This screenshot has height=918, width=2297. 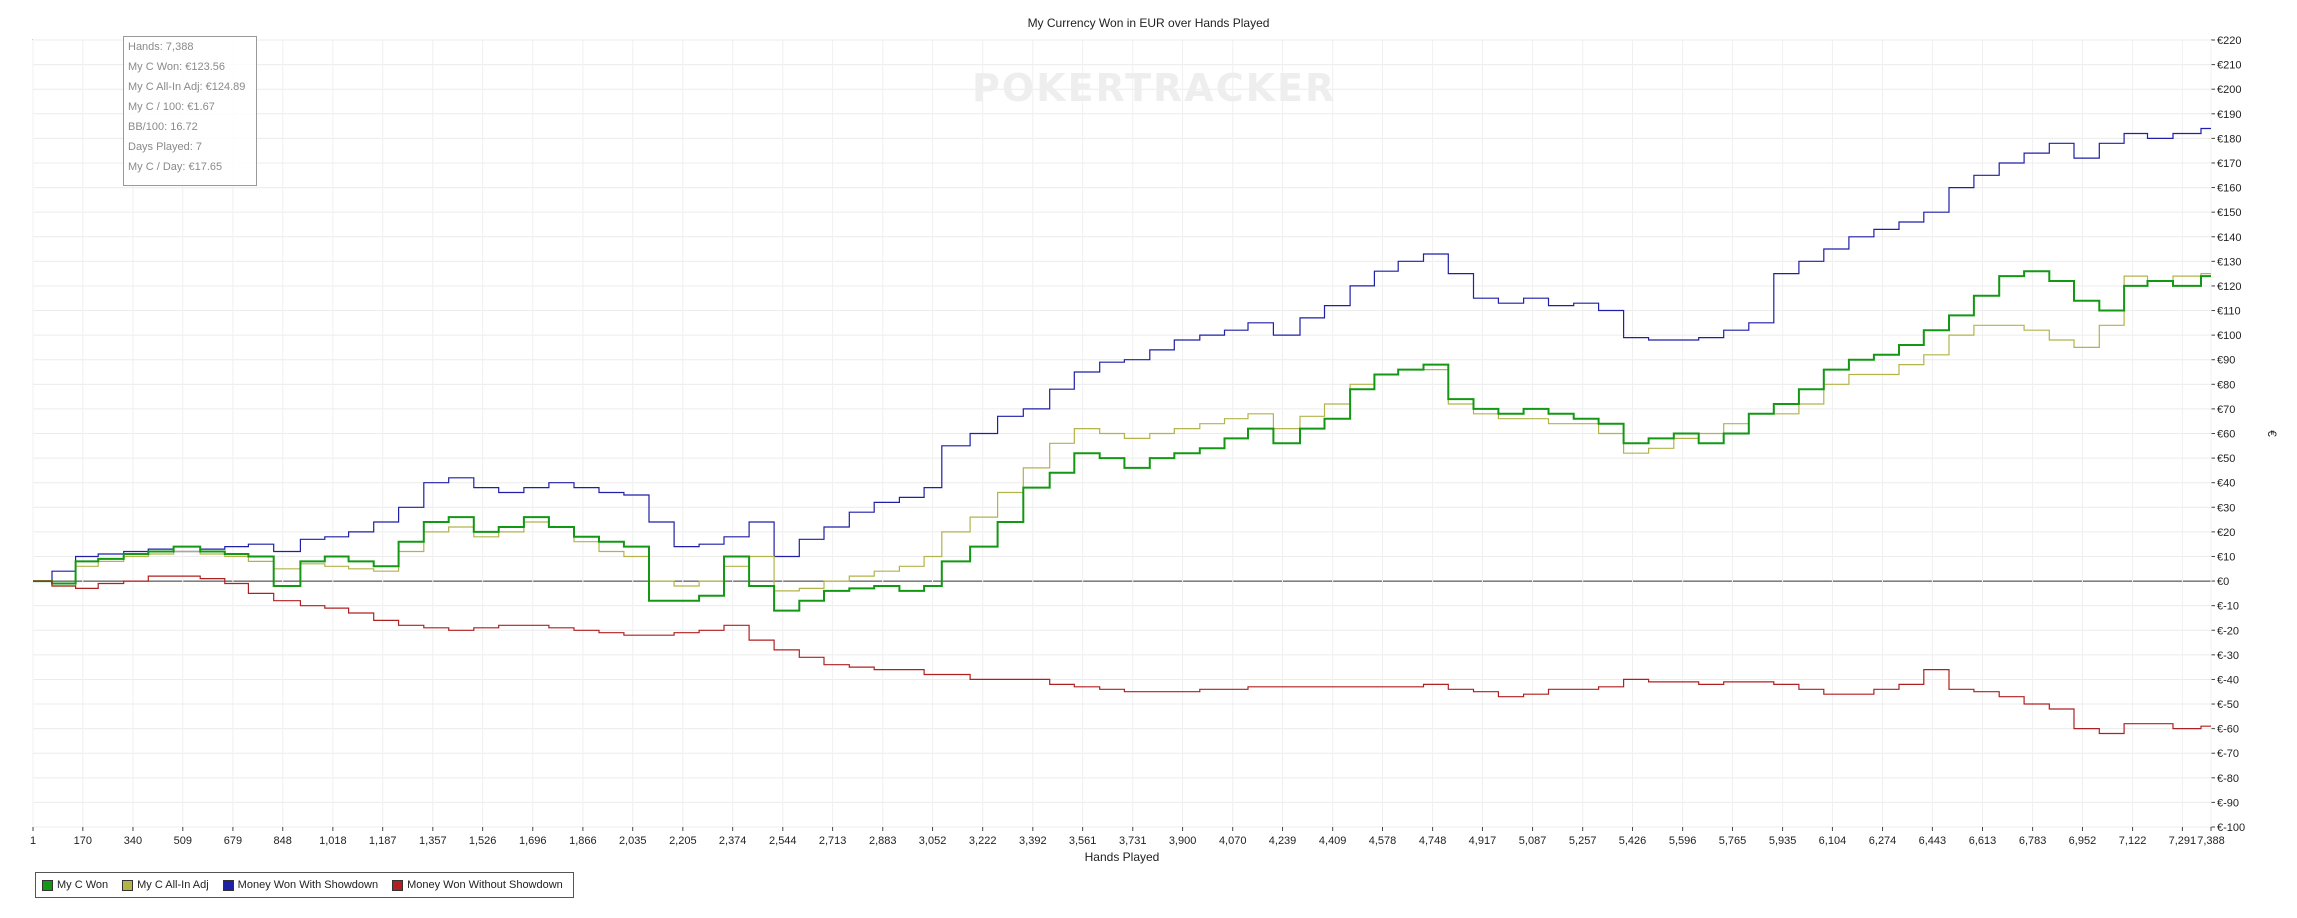 What do you see at coordinates (2211, 841) in the screenshot?
I see `x-tick-label: 7,388` at bounding box center [2211, 841].